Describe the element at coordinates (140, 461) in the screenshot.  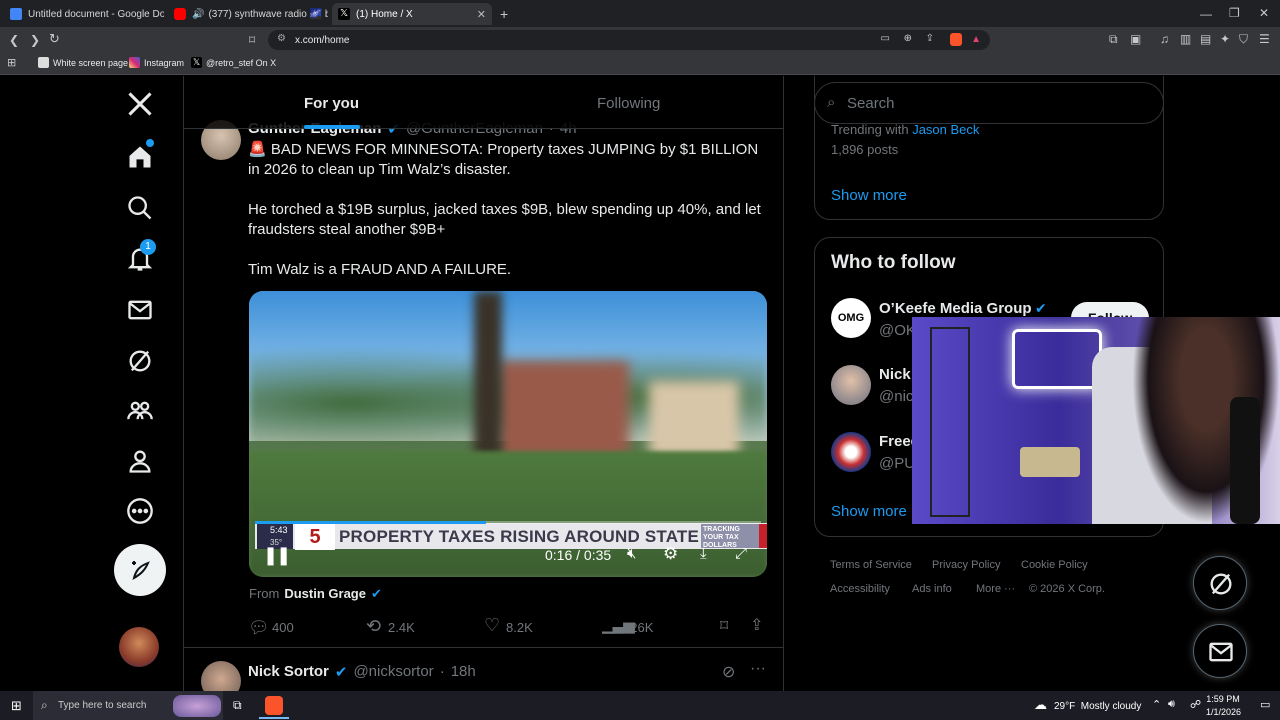
I see `profile-icon` at that location.